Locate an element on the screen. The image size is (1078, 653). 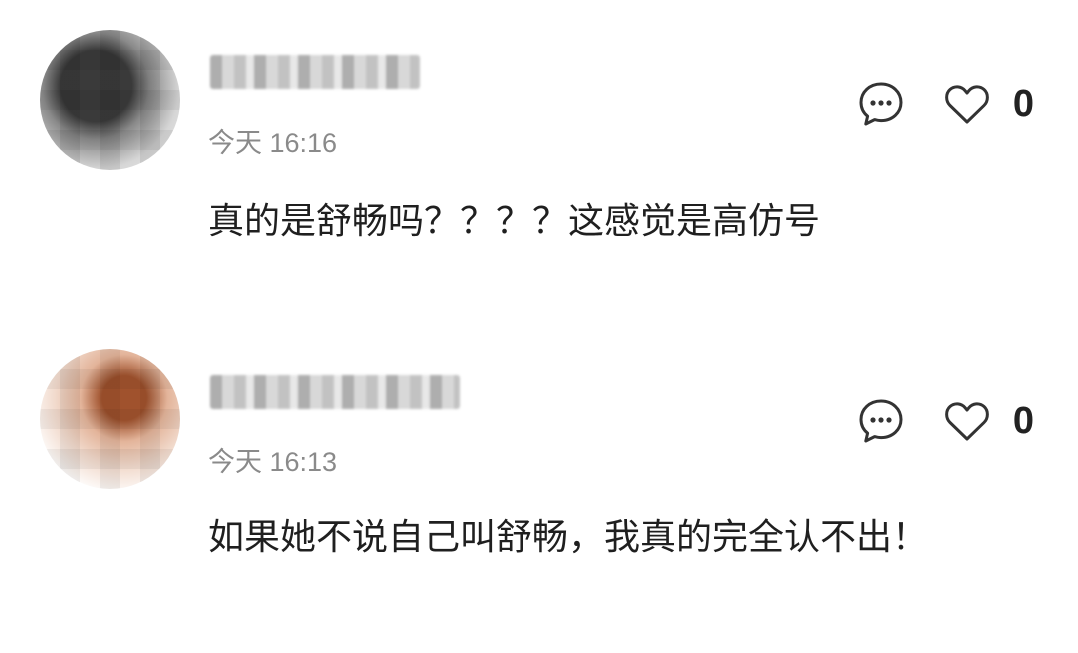
comment-text: 真的是舒畅吗？？？？这感觉是高仿号 is located at coordinates (514, 221).